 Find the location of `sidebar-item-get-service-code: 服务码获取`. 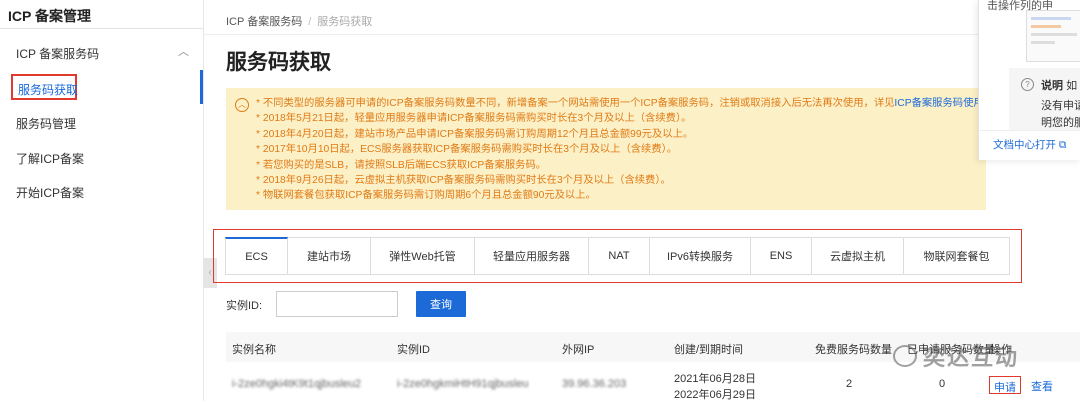

sidebar-item-get-service-code: 服务码获取 is located at coordinates (45, 87).